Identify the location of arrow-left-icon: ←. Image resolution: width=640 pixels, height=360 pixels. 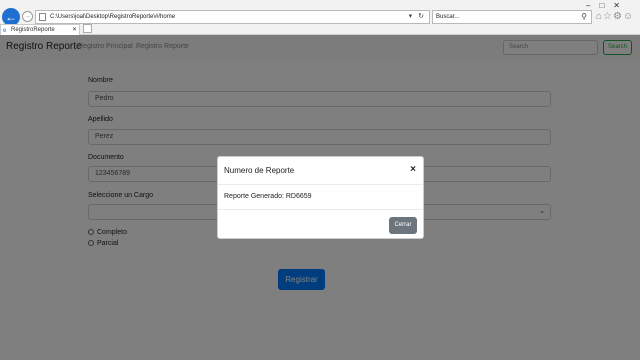
(11, 17).